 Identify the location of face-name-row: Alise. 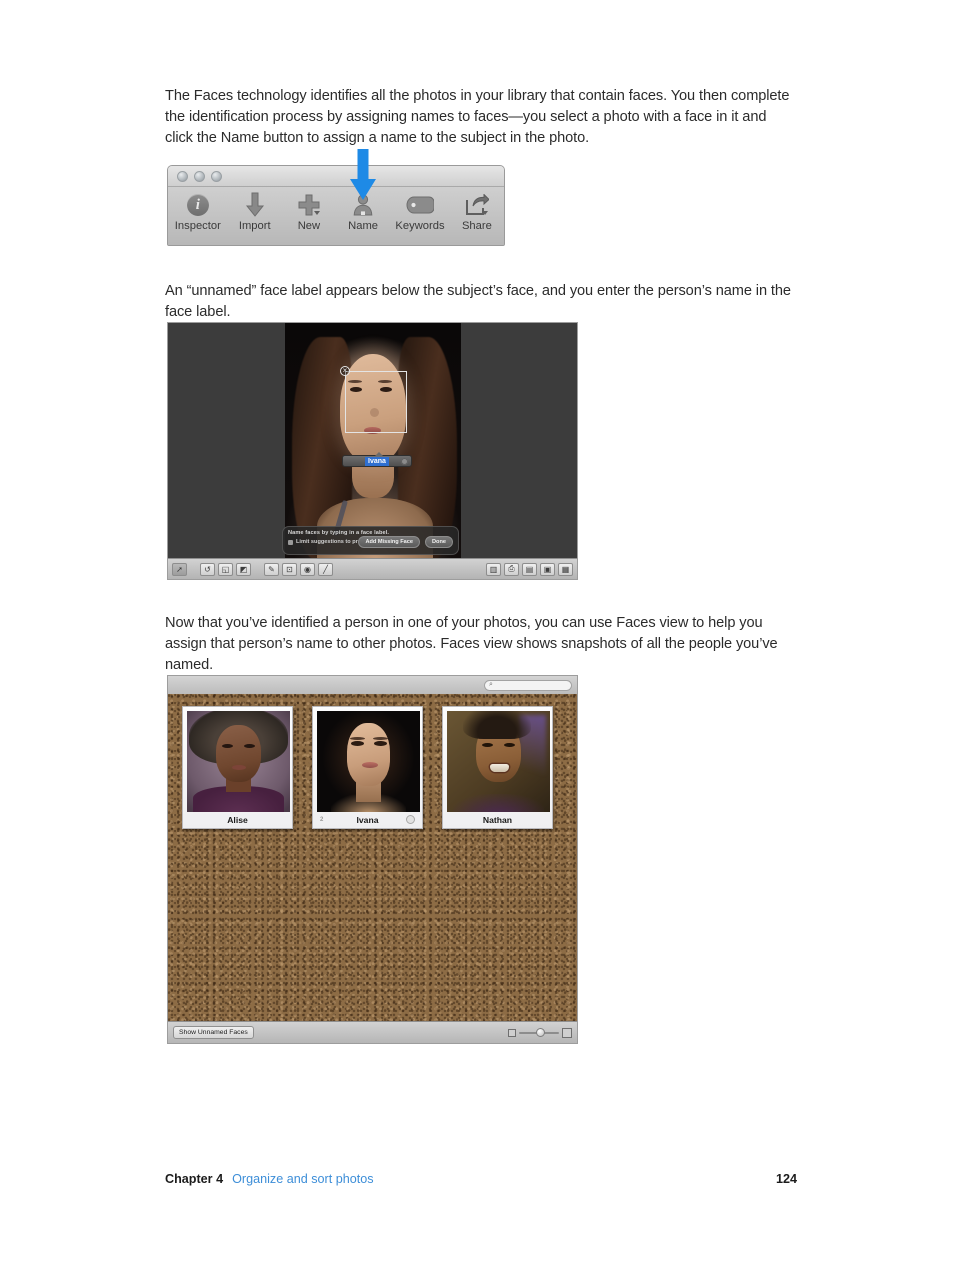
(237, 820).